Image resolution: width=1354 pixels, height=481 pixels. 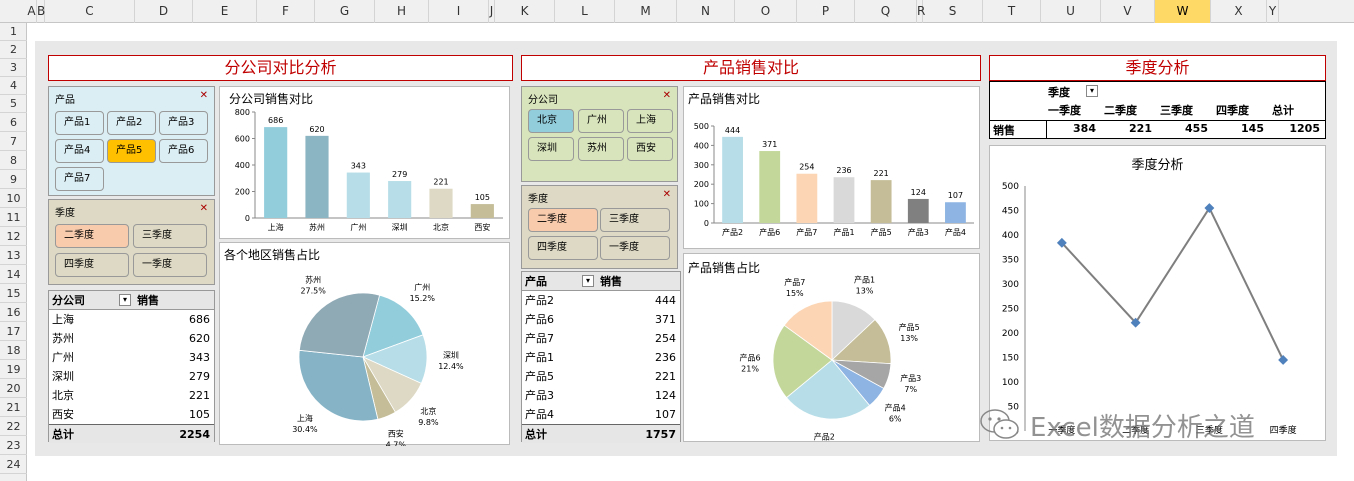 I want to click on table-row: 产品5 221, so click(x=601, y=376).